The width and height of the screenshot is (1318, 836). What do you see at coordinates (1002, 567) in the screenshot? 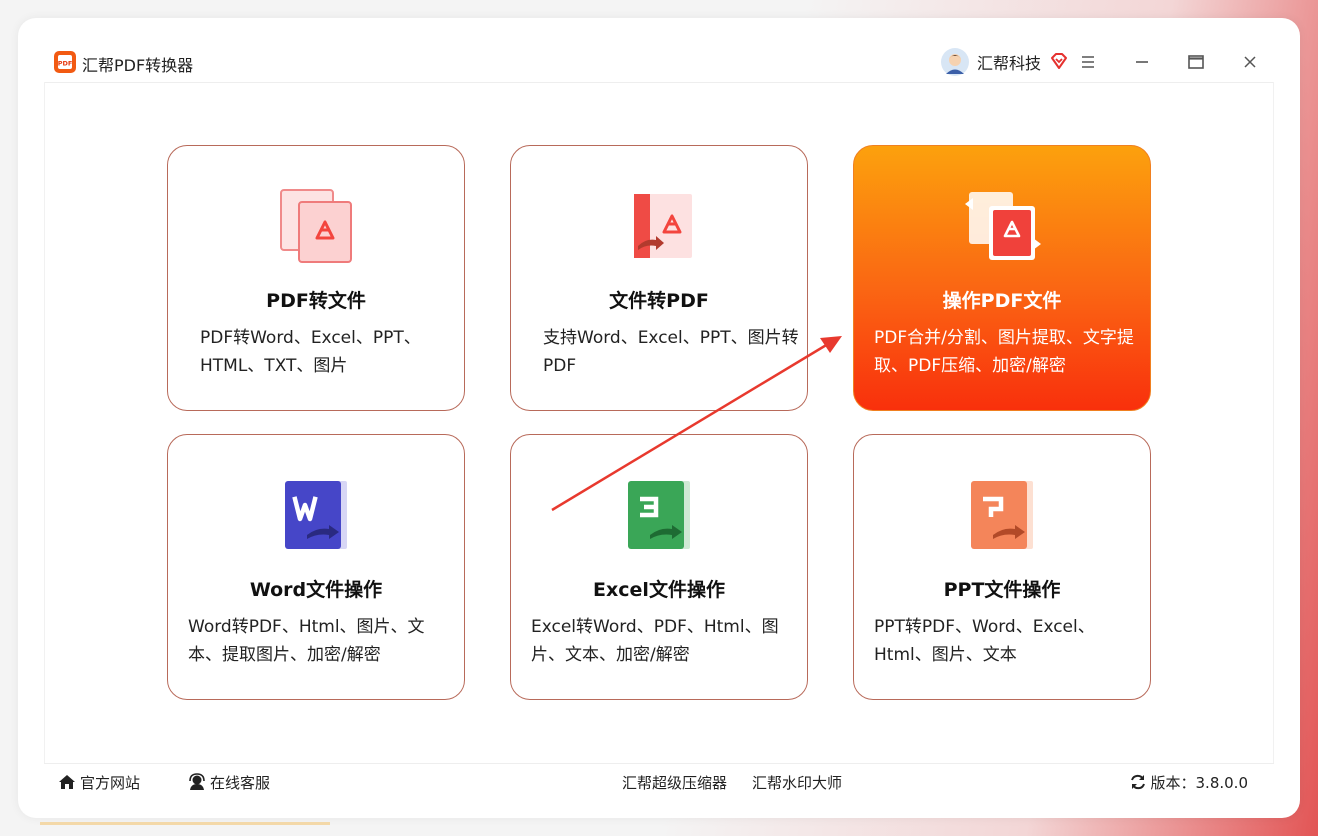
I see `card-ppt-operate: PPT文件操作 PPT转PDF、Word、Excel、Html、图片、文本` at bounding box center [1002, 567].